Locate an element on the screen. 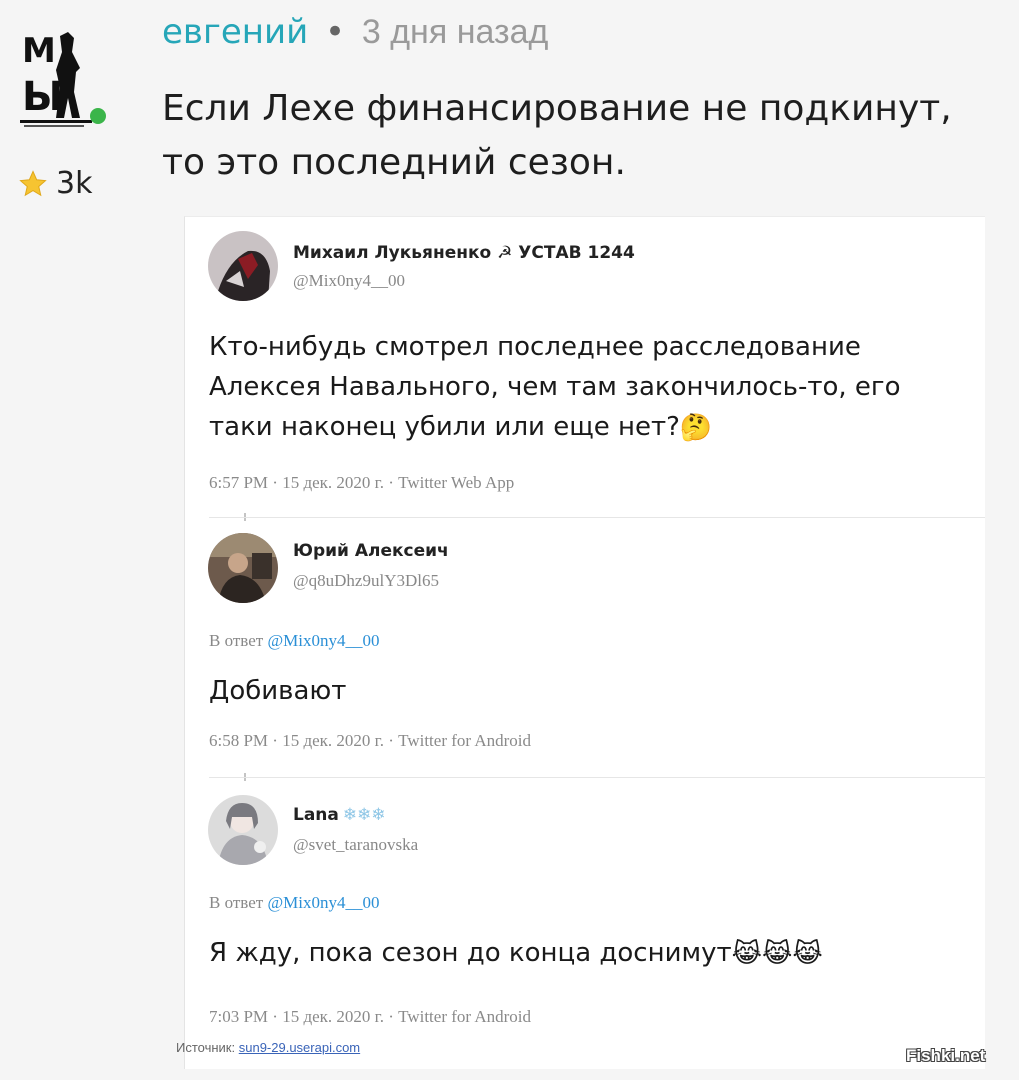 The width and height of the screenshot is (1019, 1080). tweet-author-2: Юрий Алексеич is located at coordinates (371, 551).